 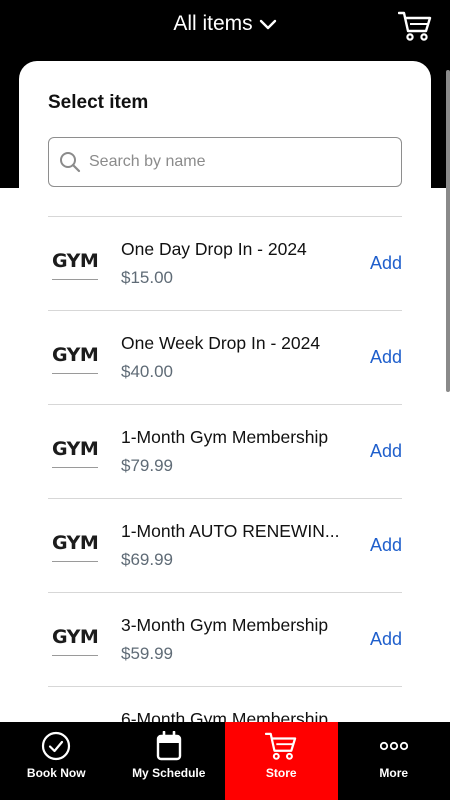 I want to click on list-item: GYM 3-Month Gym Membership $59.99 Add, so click(x=225, y=640).